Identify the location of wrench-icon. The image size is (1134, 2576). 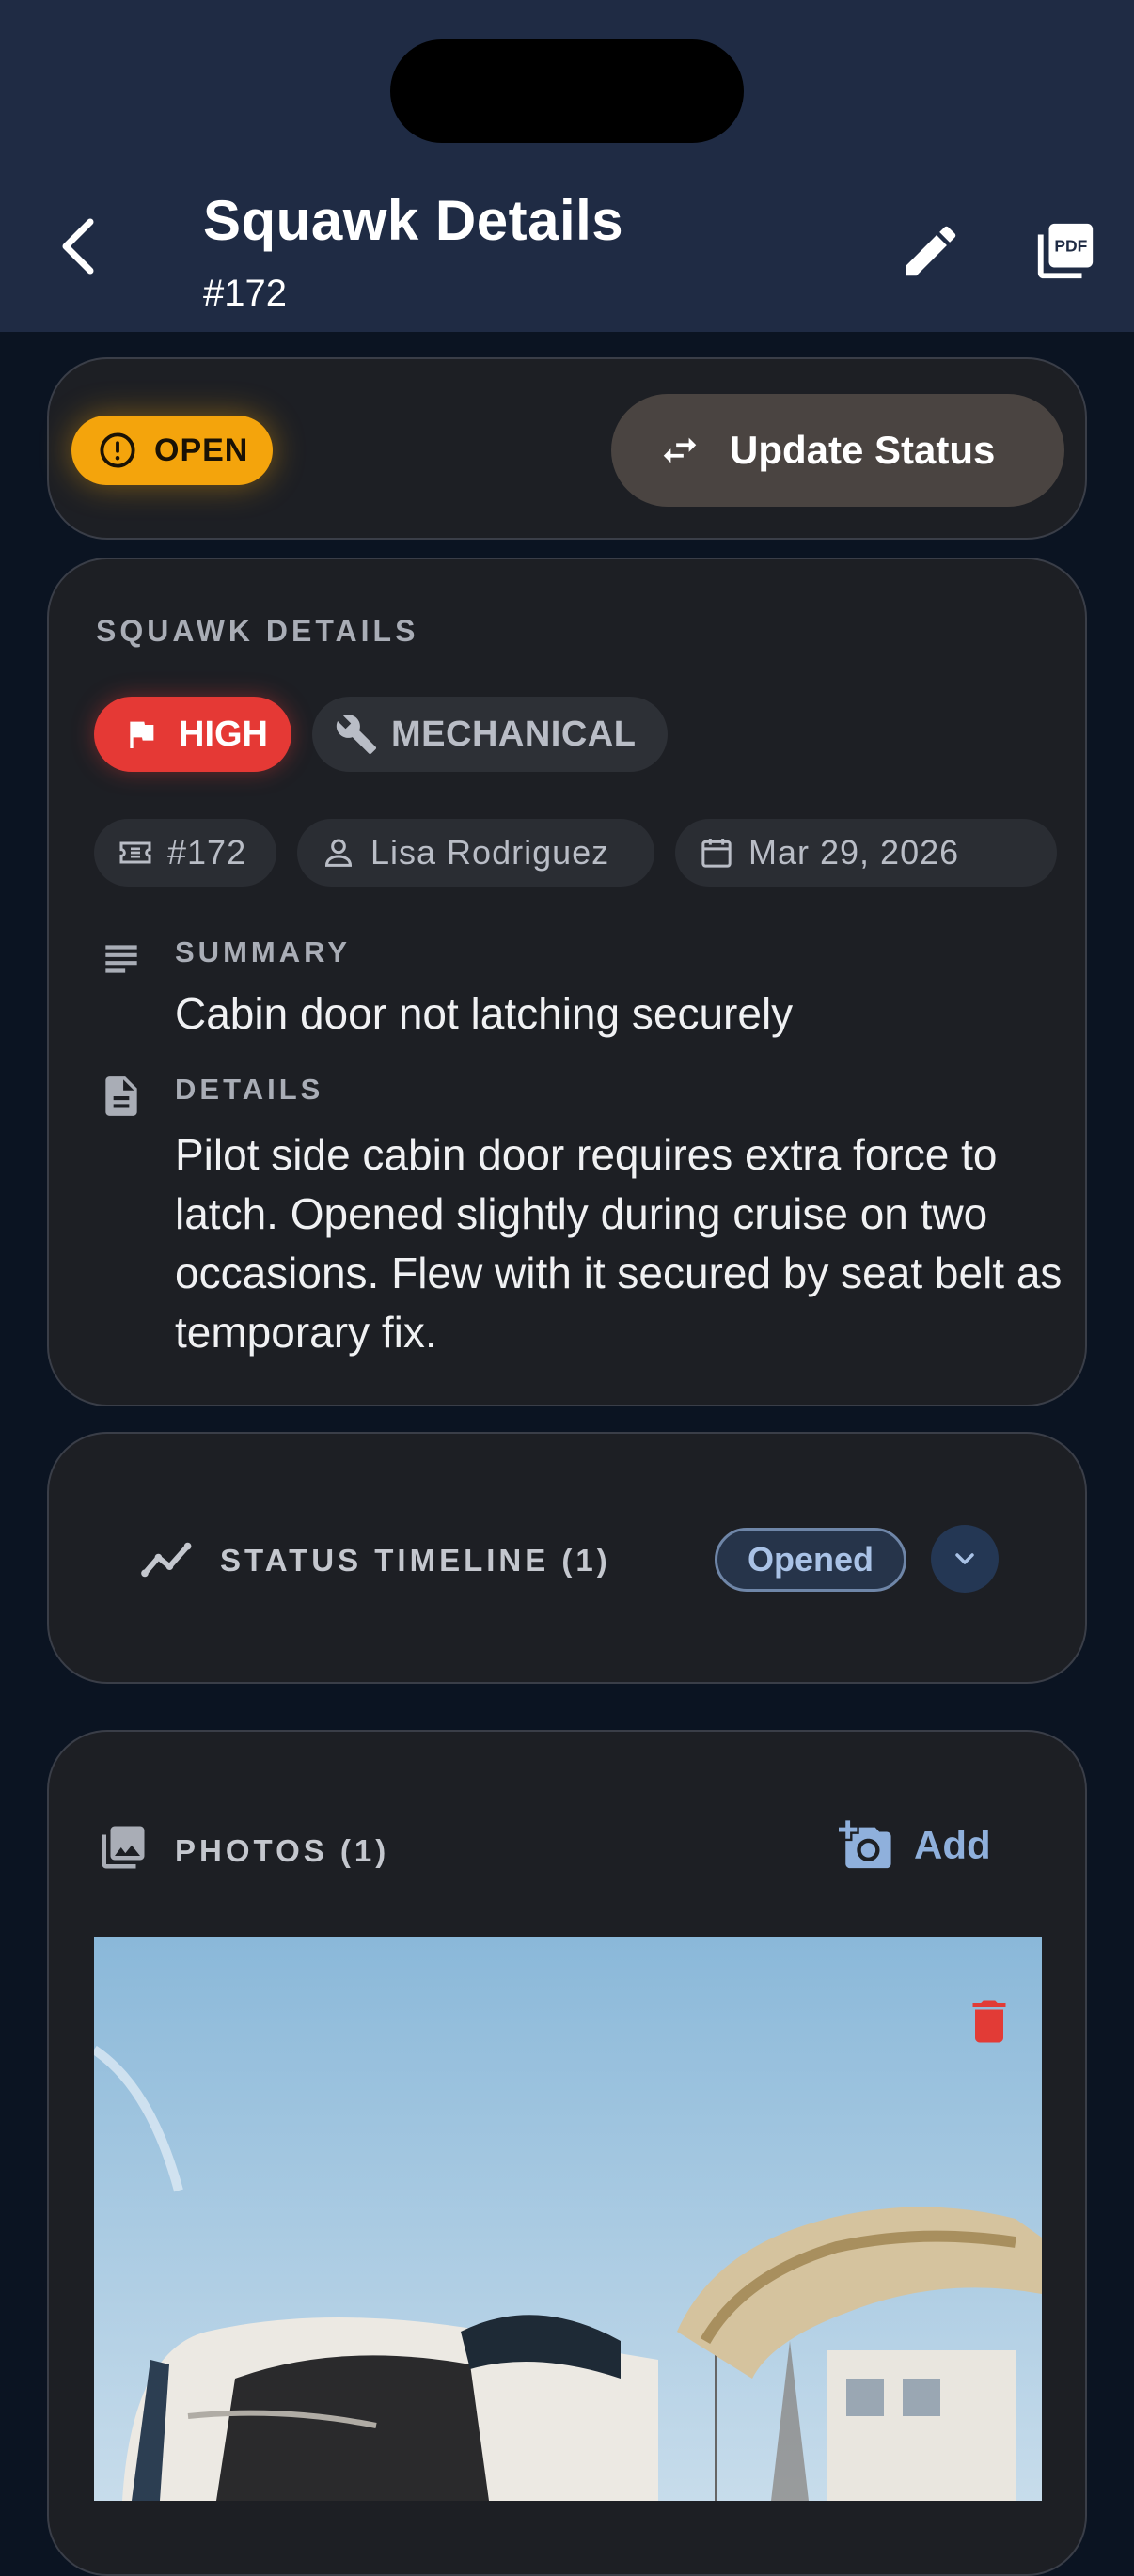
(357, 735).